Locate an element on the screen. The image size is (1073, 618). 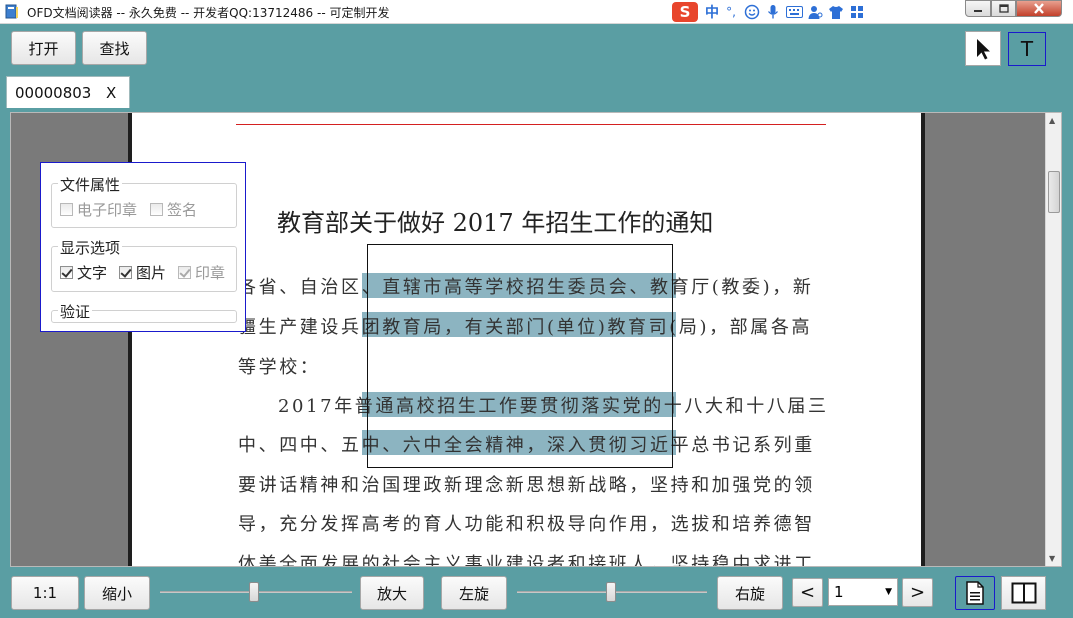
ime-mode-indicator: 中 is located at coordinates (712, 12).